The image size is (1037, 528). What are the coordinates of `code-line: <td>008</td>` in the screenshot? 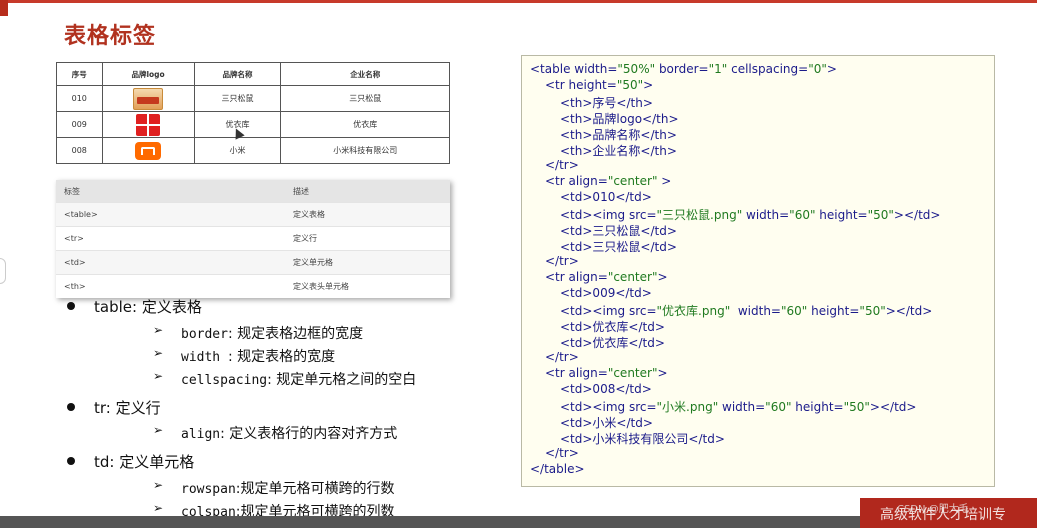 It's located at (606, 389).